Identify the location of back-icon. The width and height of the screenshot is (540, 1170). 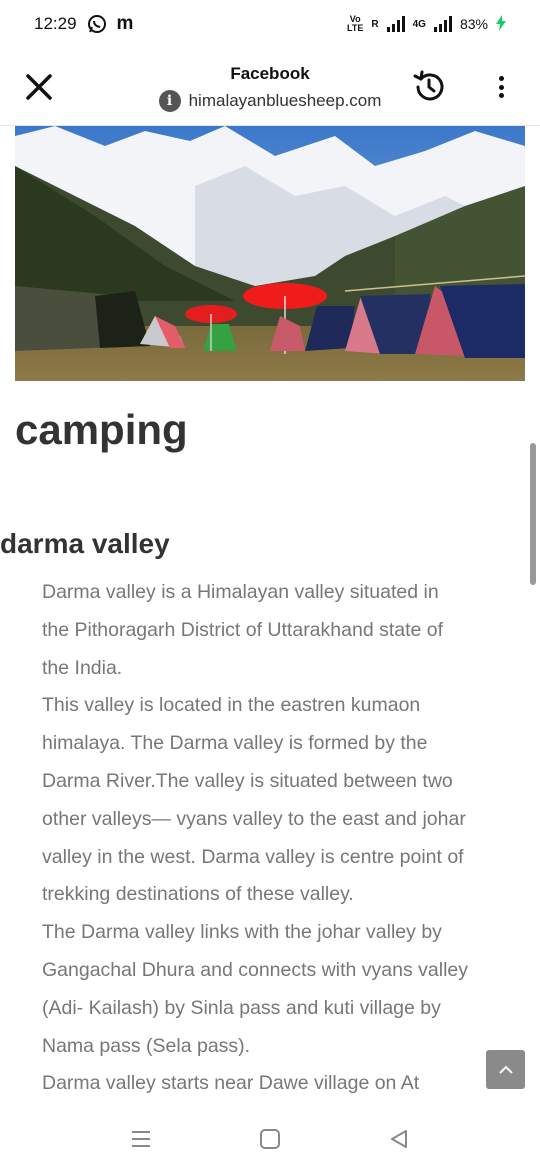
(399, 1139).